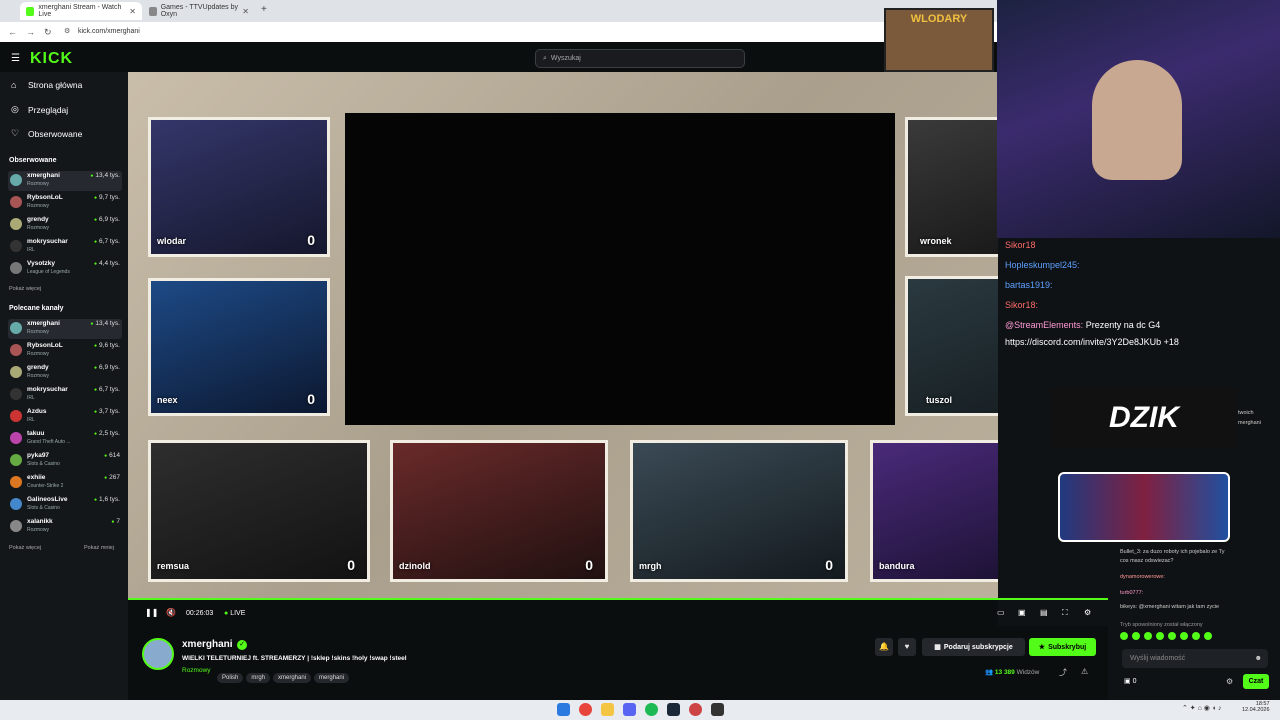 This screenshot has width=1280, height=720. I want to click on clip-icon: ▤, so click(1044, 612).